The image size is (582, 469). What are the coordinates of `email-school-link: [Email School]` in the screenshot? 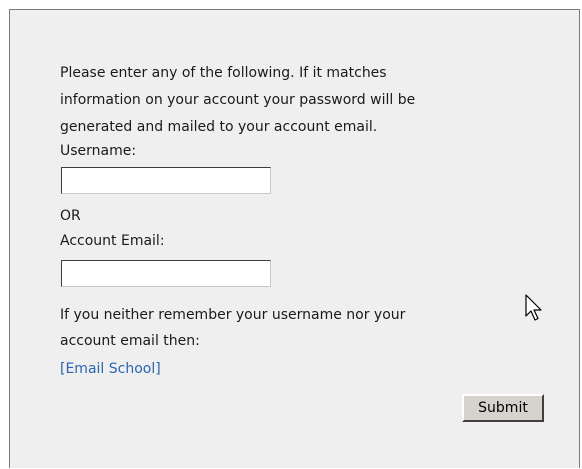 It's located at (110, 369).